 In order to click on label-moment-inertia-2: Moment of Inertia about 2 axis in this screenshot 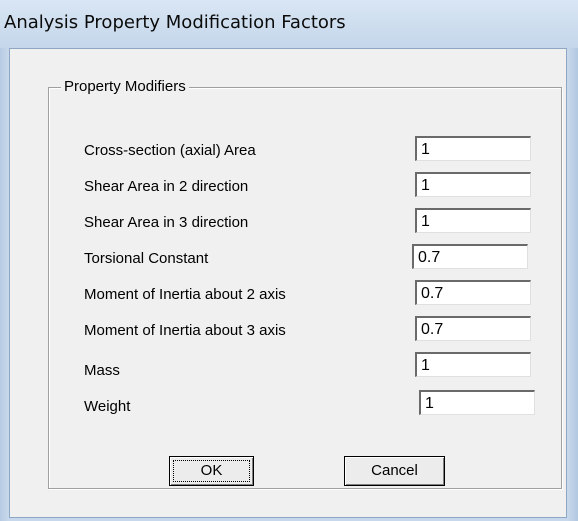, I will do `click(185, 294)`.